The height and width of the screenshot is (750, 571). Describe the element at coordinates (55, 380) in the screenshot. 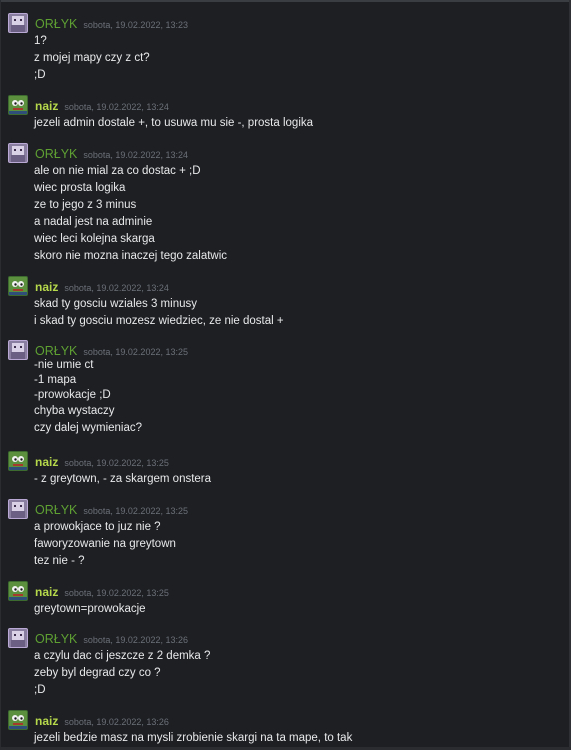

I see `message-line: -1 mapa` at that location.